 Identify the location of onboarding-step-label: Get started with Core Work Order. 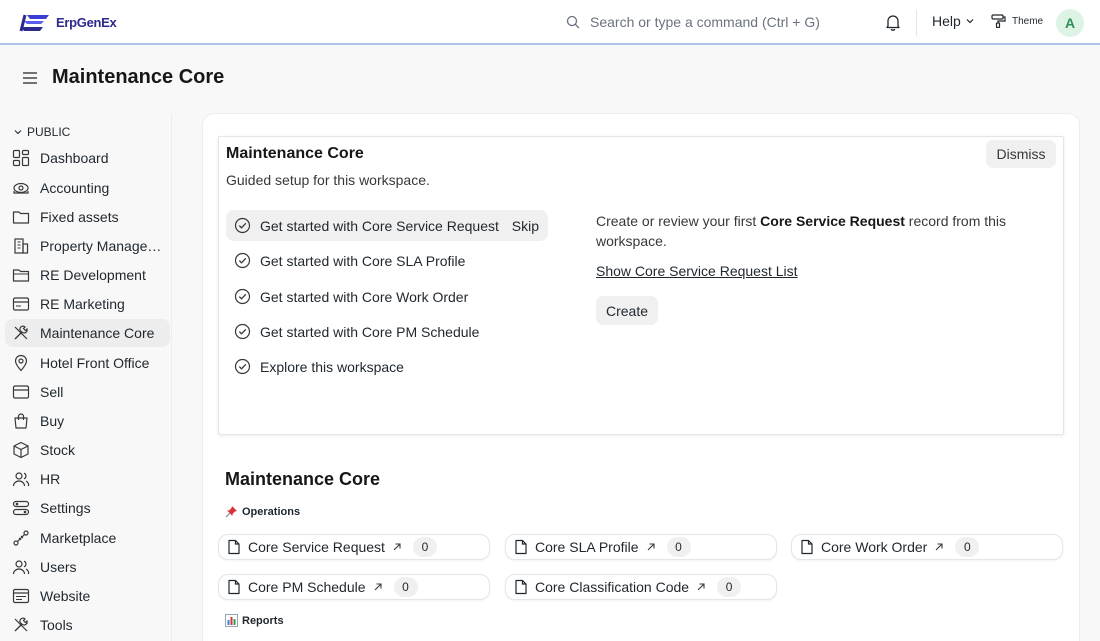
(364, 296).